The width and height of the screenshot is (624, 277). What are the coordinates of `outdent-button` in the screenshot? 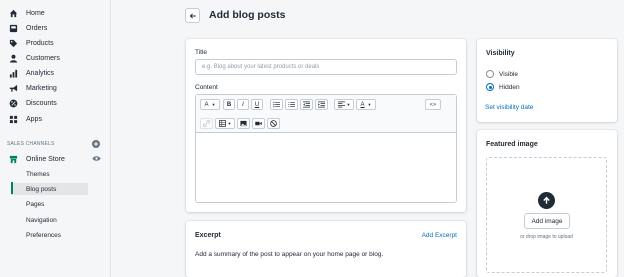 It's located at (306, 104).